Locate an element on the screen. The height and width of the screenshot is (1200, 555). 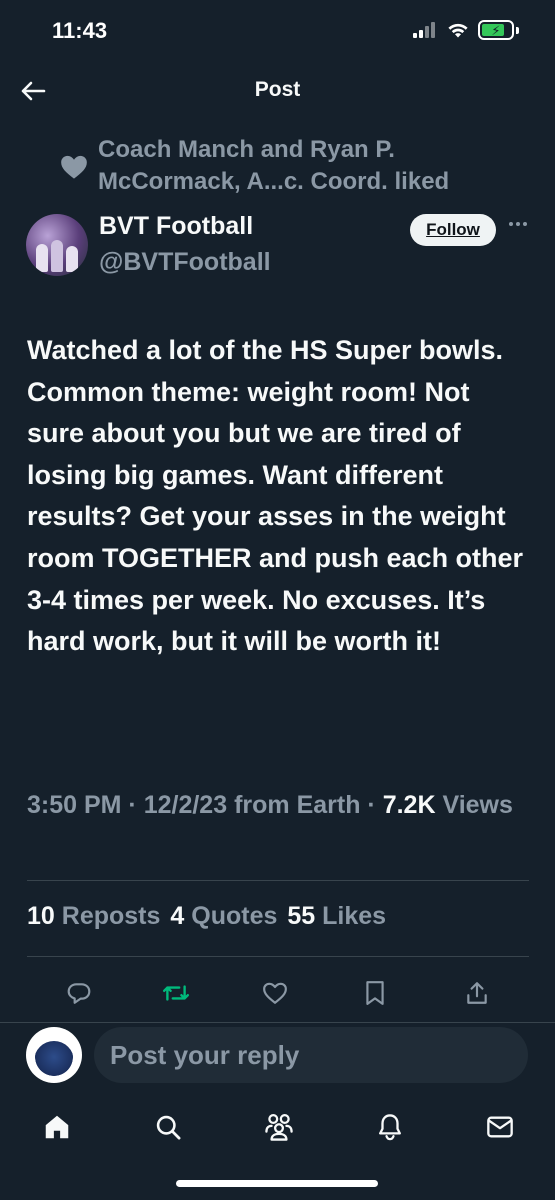
reposts-stat: 10 Reposts is located at coordinates (93, 916).